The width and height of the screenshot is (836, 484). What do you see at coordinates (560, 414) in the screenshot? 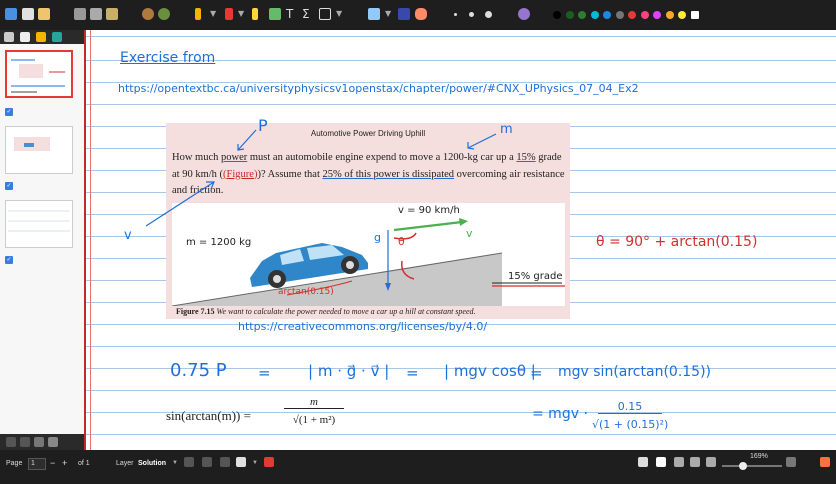
I see `eq2-lhs: = mgv ·` at bounding box center [560, 414].